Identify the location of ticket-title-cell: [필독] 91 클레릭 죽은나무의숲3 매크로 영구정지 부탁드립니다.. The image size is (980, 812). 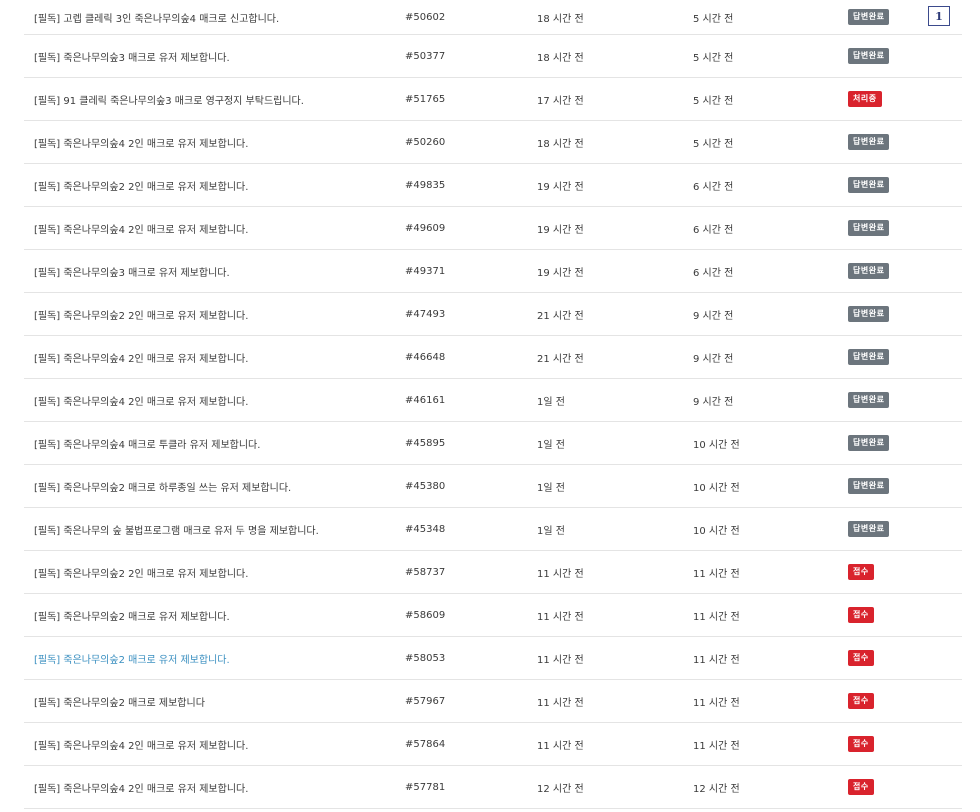
(214, 99).